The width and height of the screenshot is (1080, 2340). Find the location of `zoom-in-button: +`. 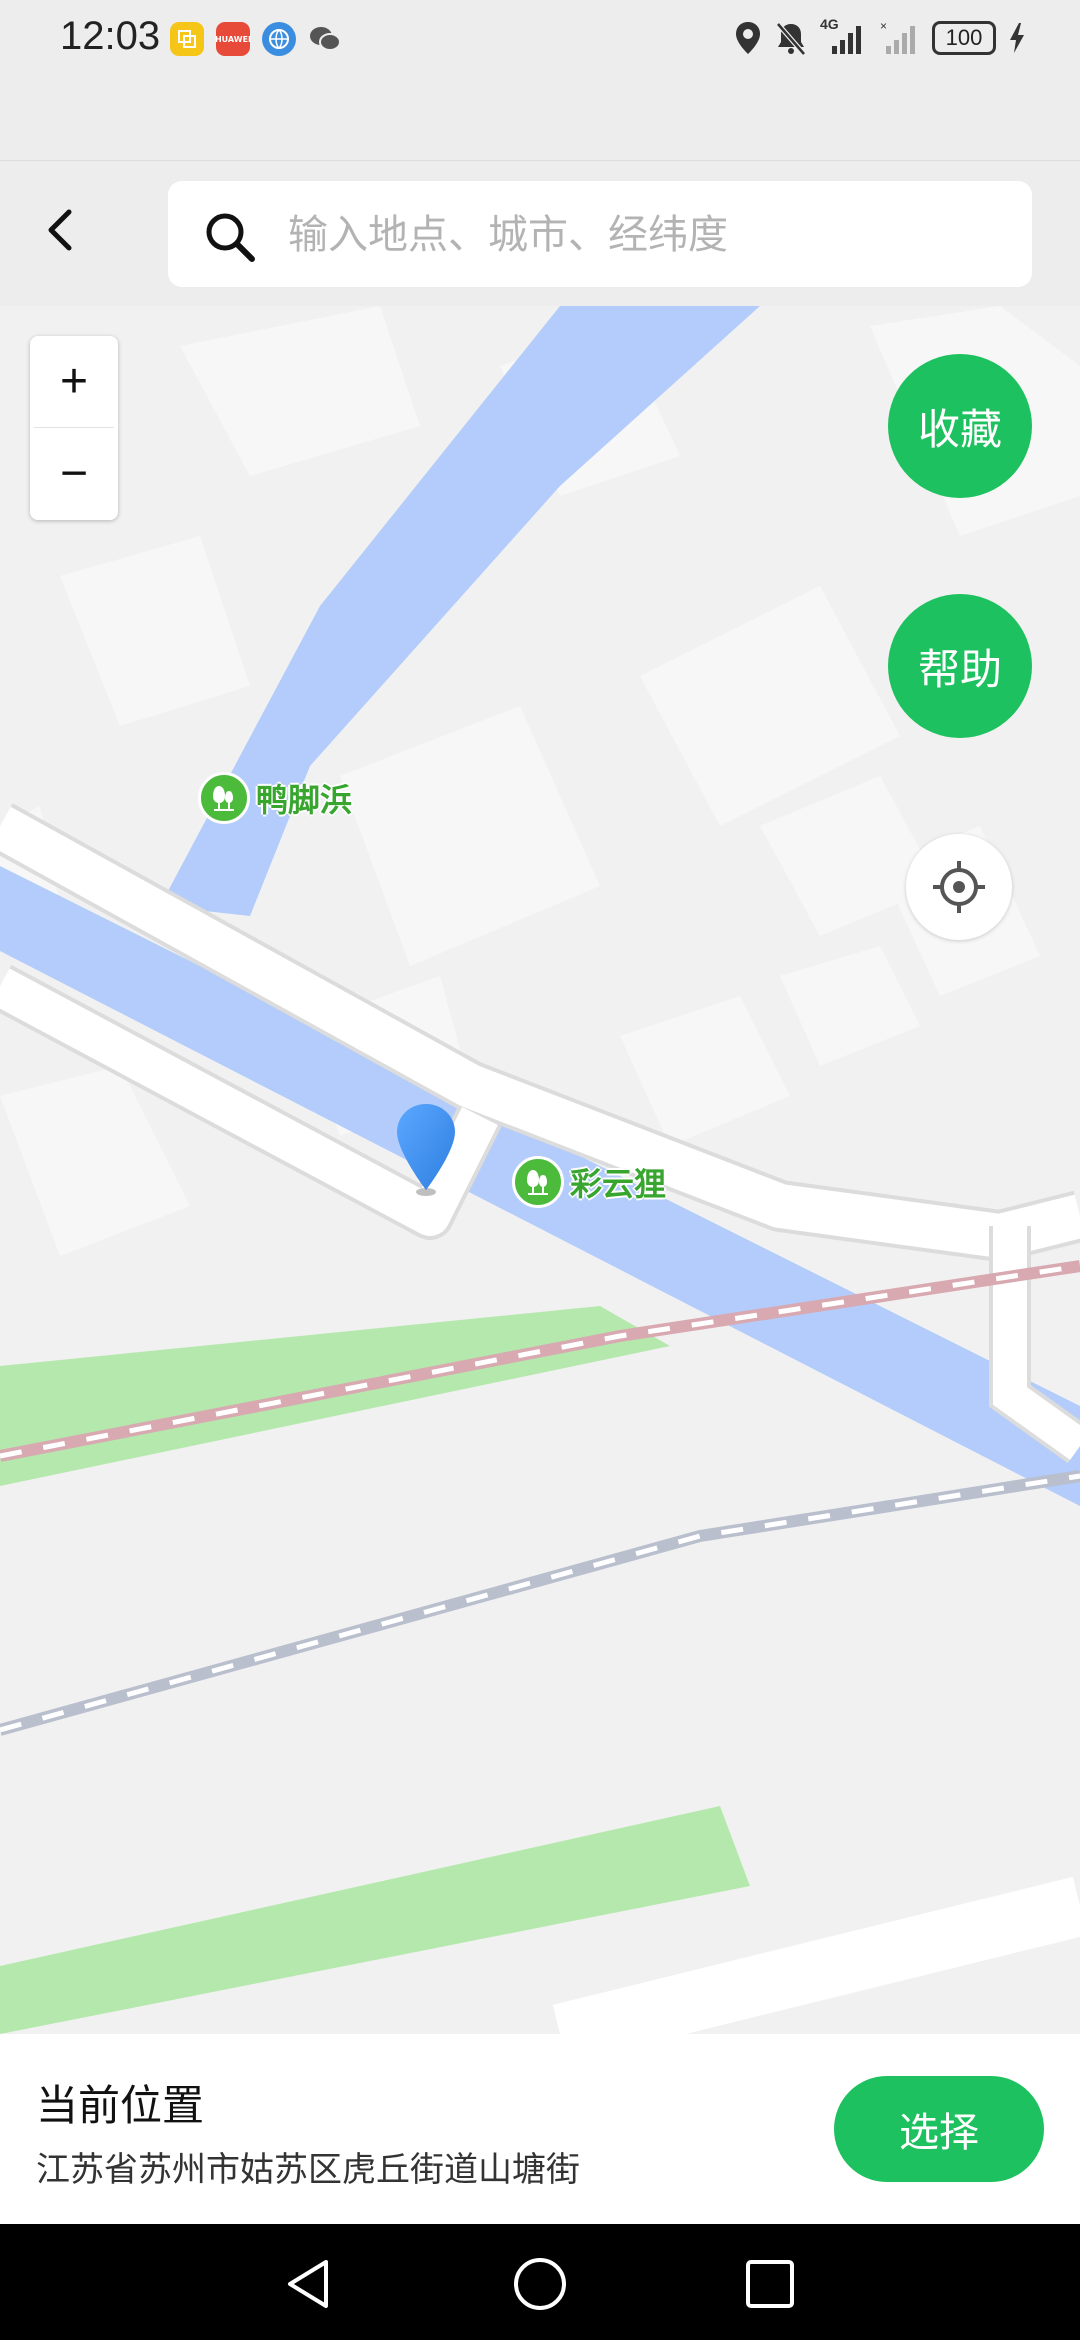

zoom-in-button: + is located at coordinates (74, 381).